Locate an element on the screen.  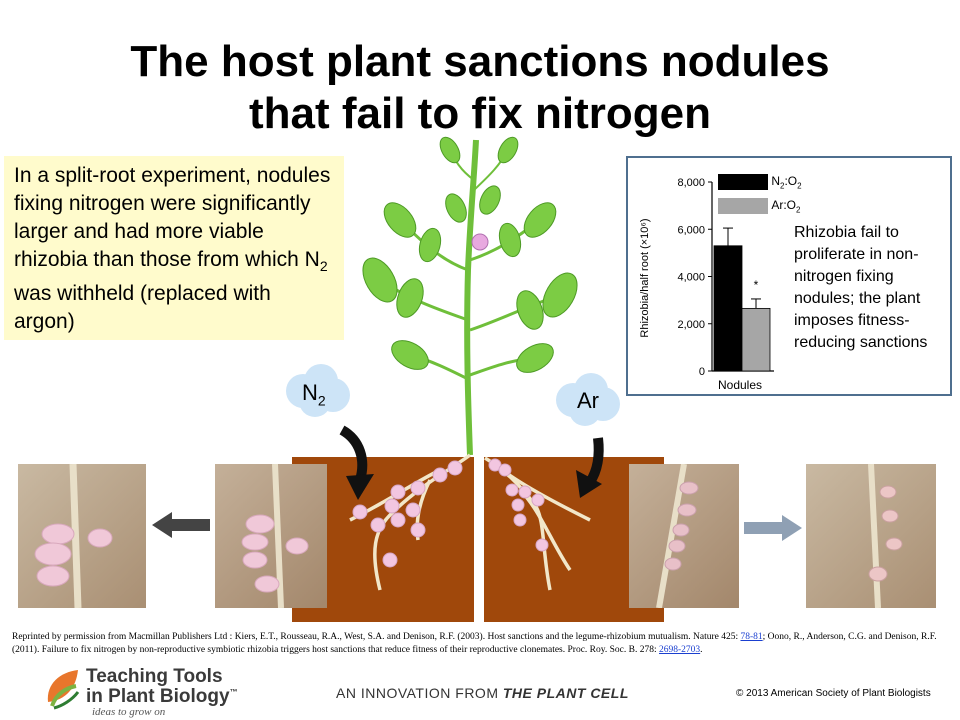
legend-aro2-a: Ar:O is located at coordinates (784, 205).